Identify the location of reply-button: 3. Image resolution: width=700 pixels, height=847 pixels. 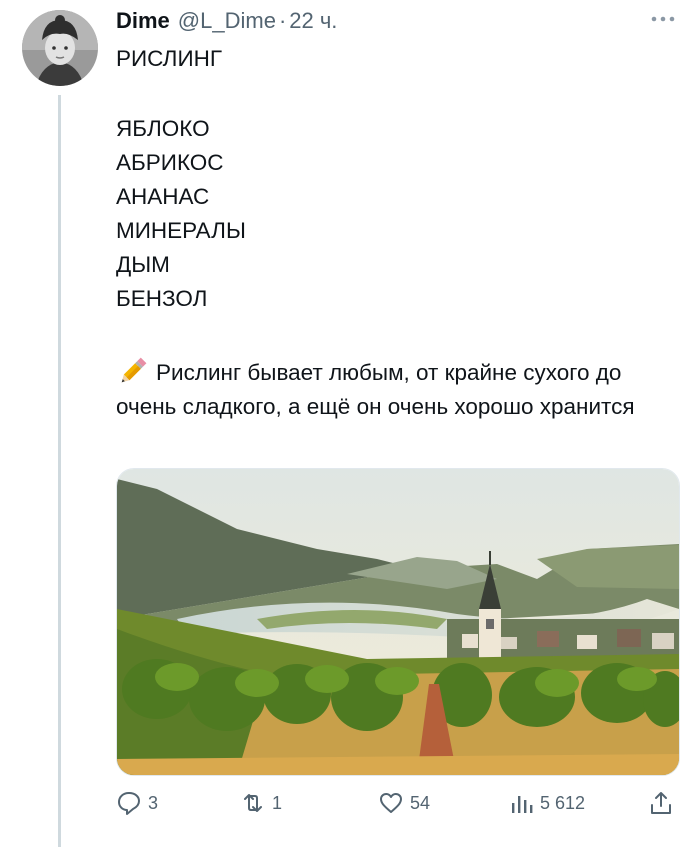
(137, 803).